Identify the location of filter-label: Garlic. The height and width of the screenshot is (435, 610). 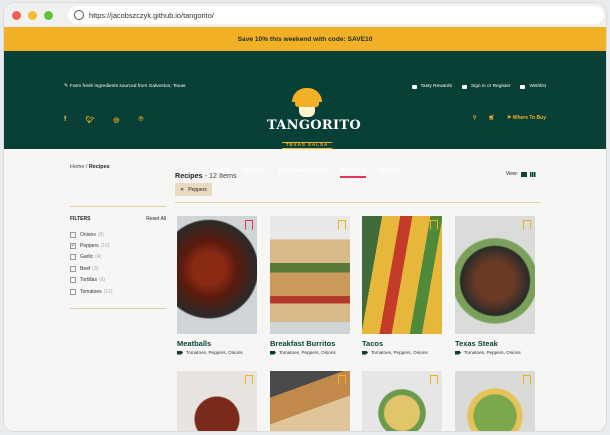
(87, 257).